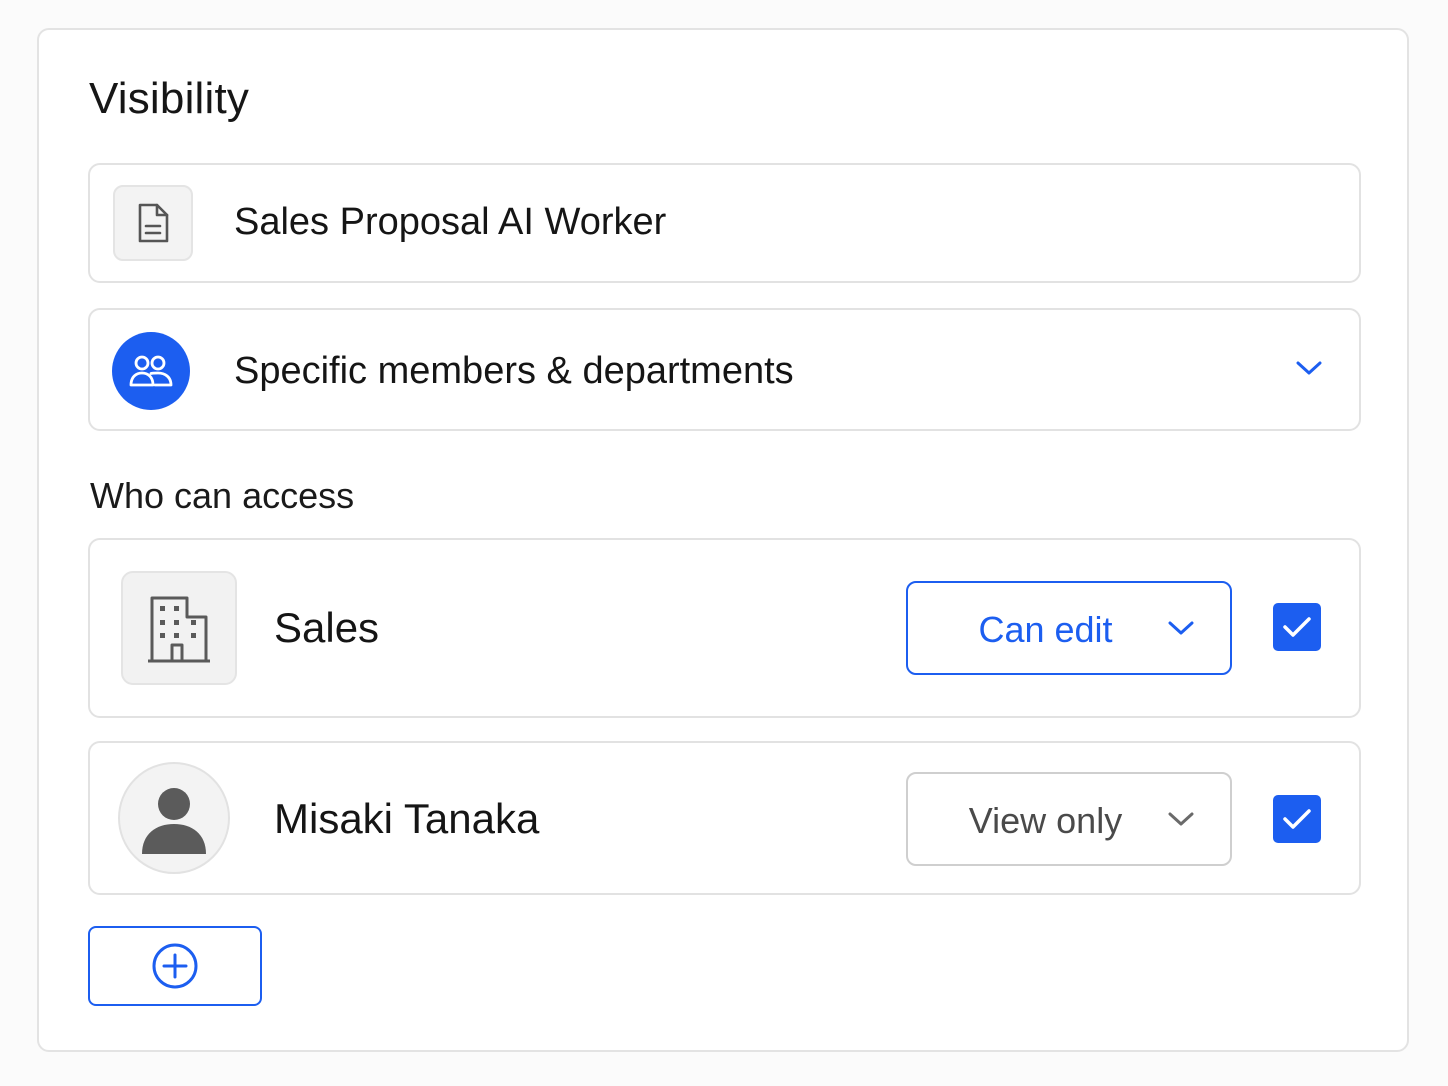 The image size is (1448, 1086). I want to click on add-access-button, so click(175, 966).